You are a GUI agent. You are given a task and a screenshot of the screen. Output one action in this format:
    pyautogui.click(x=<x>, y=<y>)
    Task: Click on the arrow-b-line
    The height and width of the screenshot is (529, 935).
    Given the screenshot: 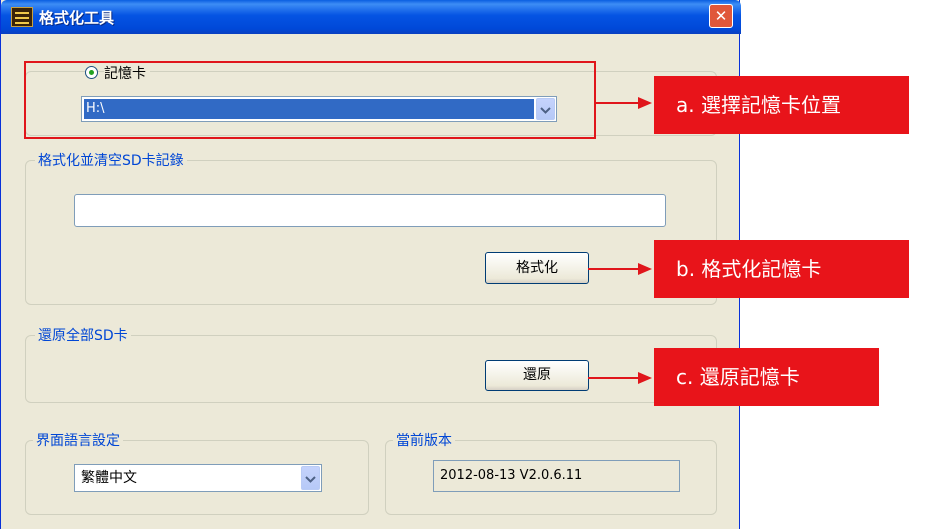 What is the action you would take?
    pyautogui.click(x=614, y=269)
    